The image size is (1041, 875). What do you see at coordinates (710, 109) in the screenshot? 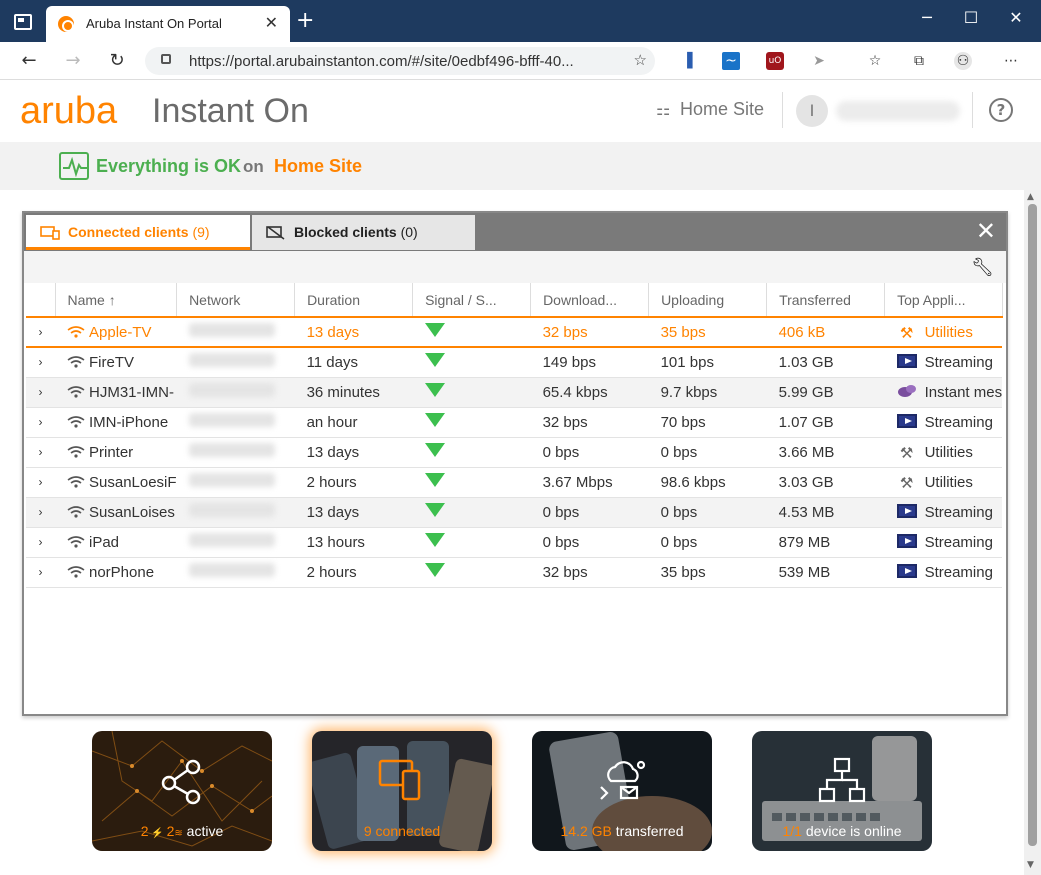
I see `site-selector: ⚏ Home Site` at bounding box center [710, 109].